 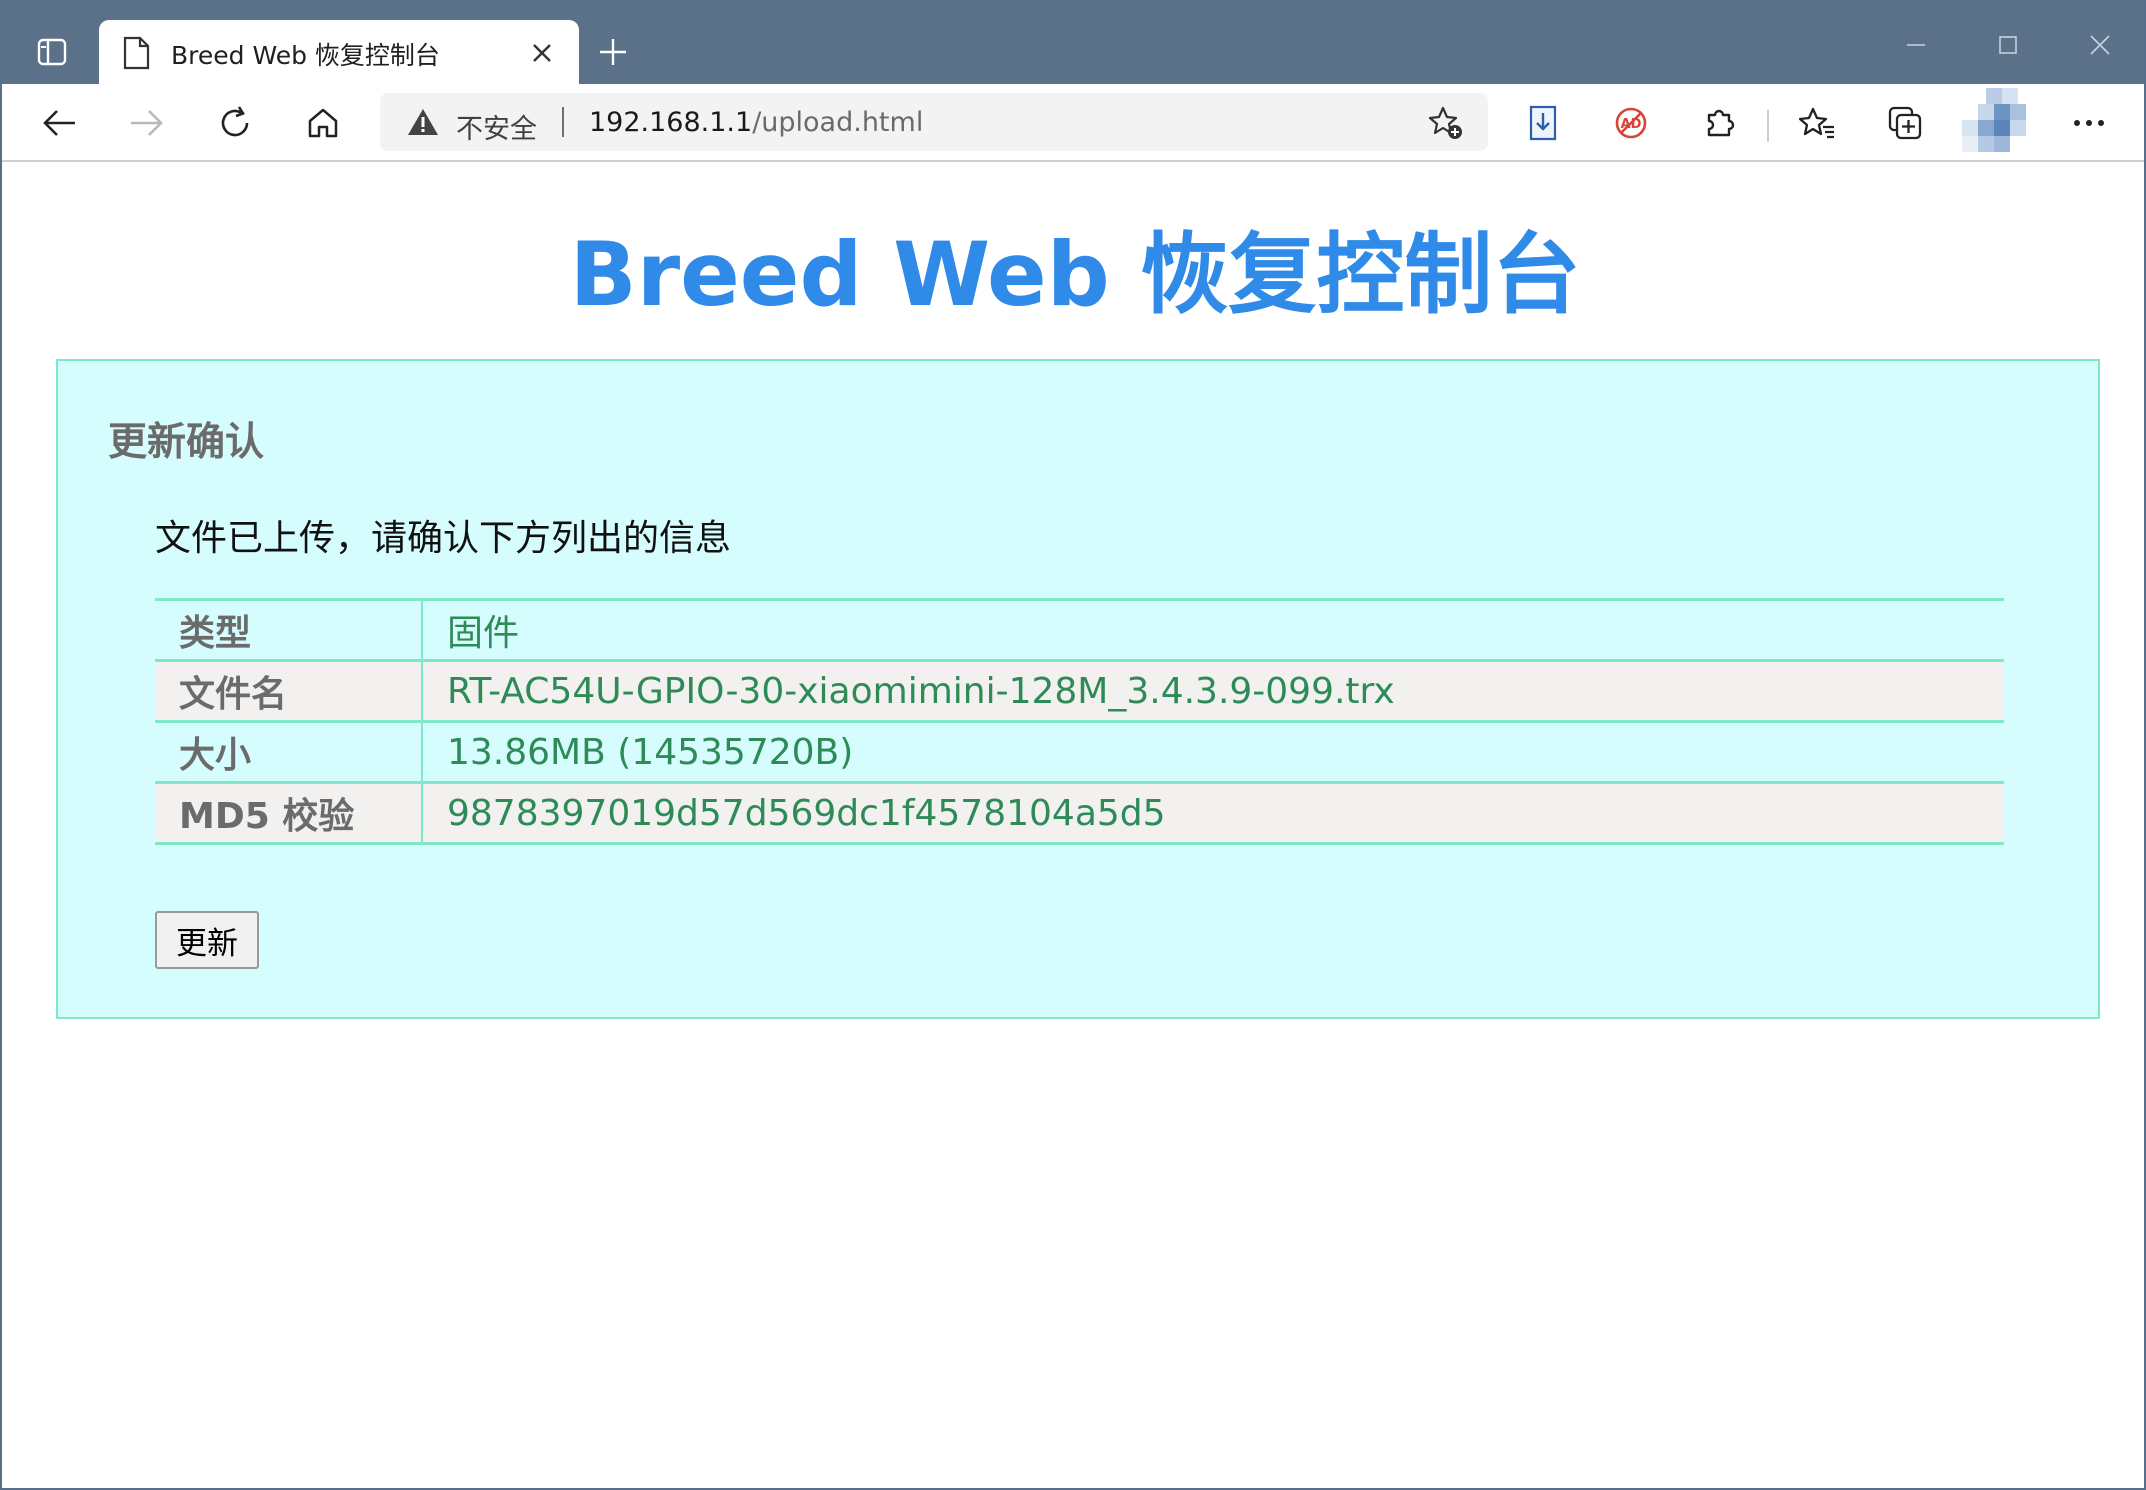 I want to click on tab-actions-icon, so click(x=52, y=52).